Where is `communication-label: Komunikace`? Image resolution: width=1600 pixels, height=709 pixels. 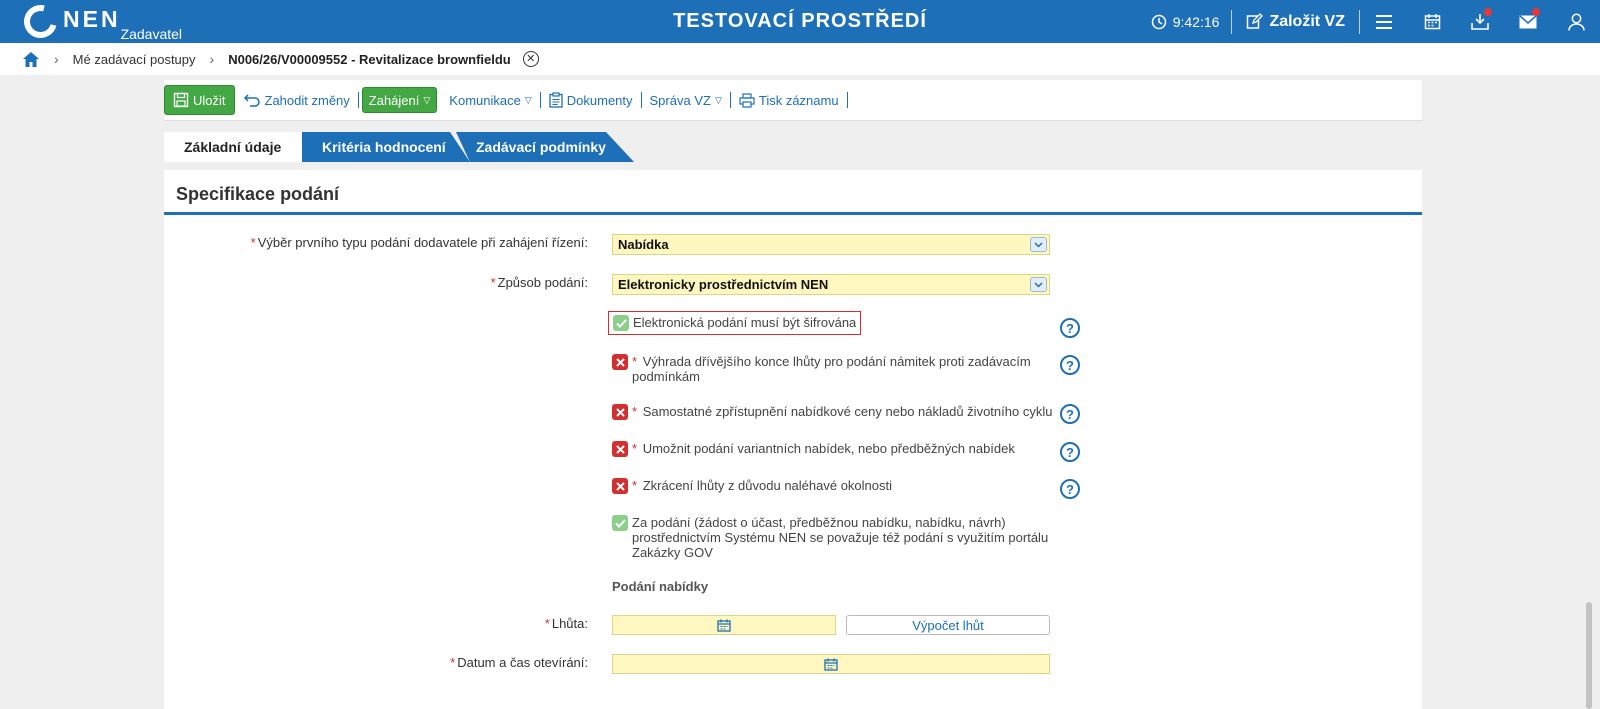
communication-label: Komunikace is located at coordinates (485, 100).